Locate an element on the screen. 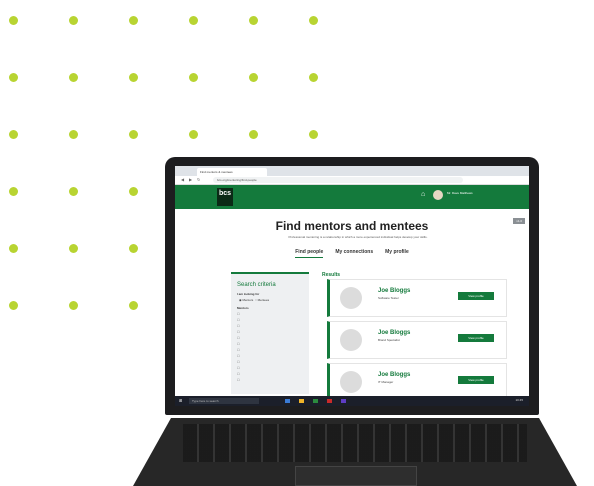 The image size is (594, 486). results-title: Results is located at coordinates (331, 275).